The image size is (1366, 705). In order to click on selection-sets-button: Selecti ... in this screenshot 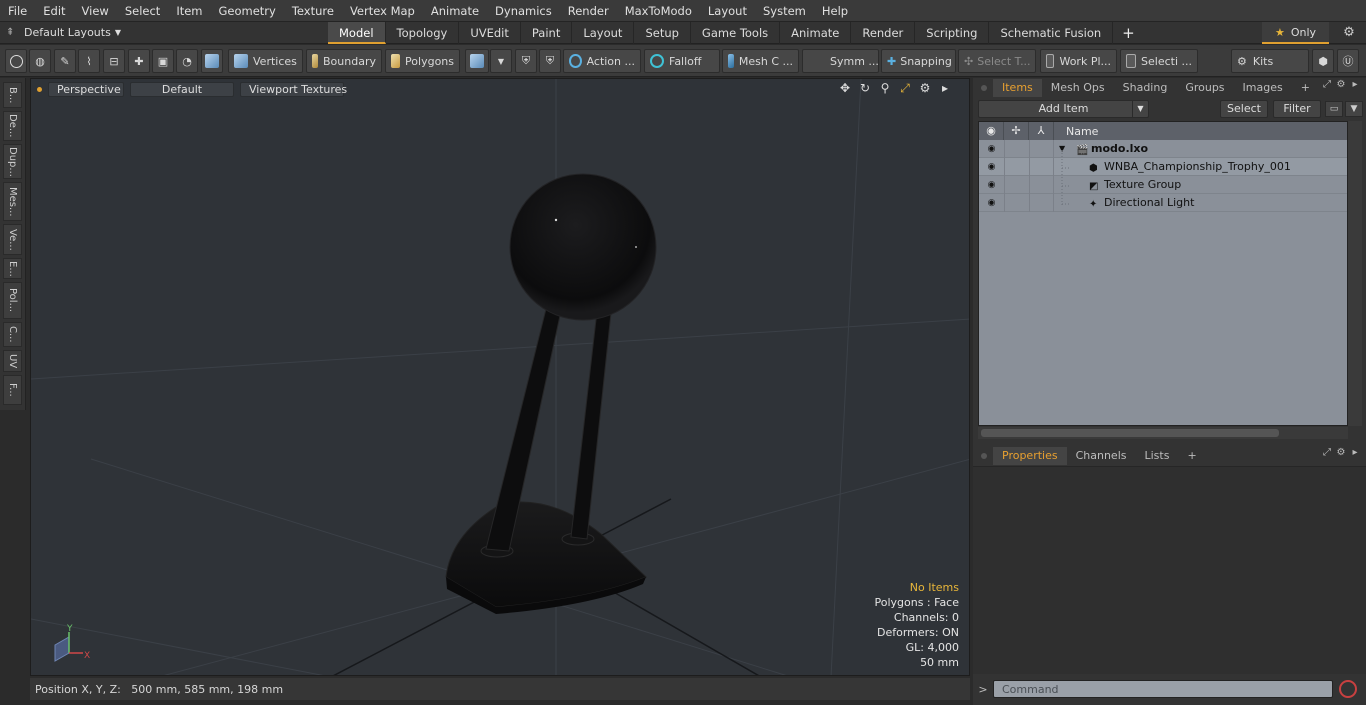, I will do `click(1159, 61)`.